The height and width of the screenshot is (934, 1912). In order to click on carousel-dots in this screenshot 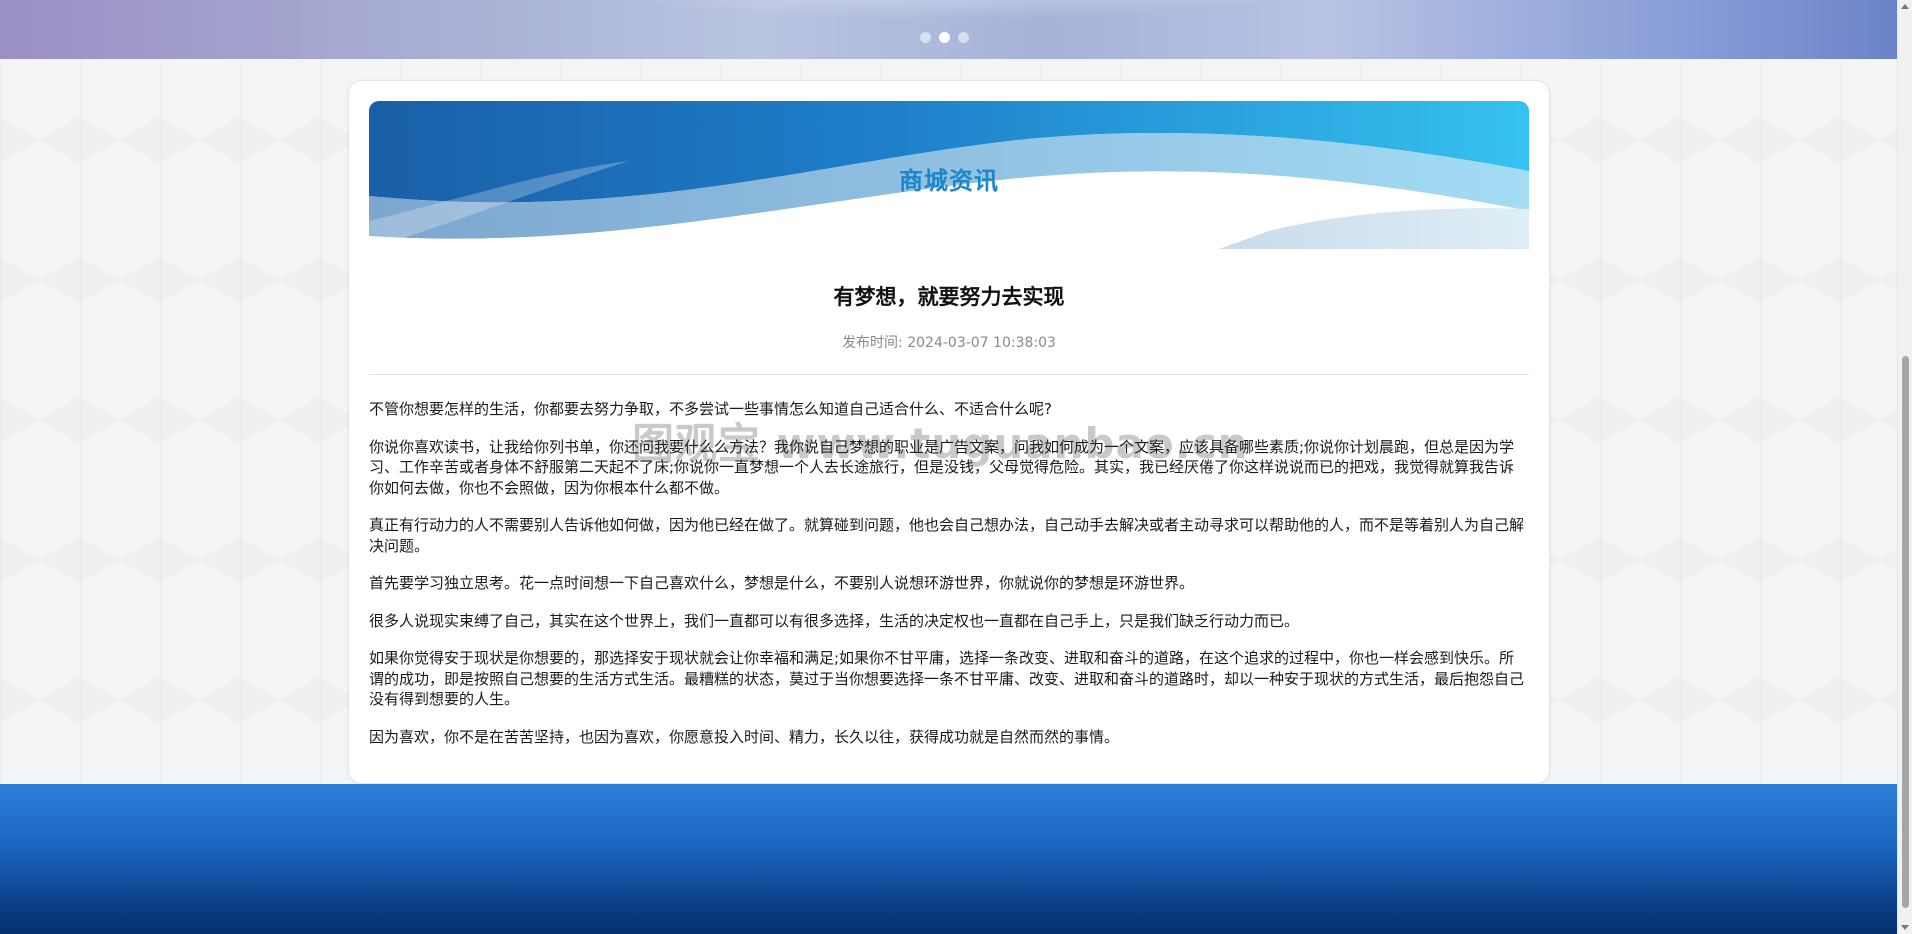, I will do `click(944, 37)`.